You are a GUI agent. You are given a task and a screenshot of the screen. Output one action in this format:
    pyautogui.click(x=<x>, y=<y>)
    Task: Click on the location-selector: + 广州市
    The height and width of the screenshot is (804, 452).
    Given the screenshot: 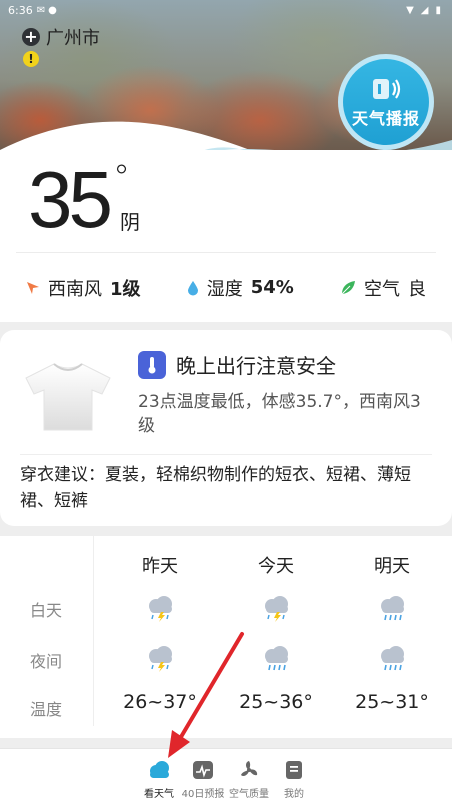 What is the action you would take?
    pyautogui.click(x=61, y=37)
    